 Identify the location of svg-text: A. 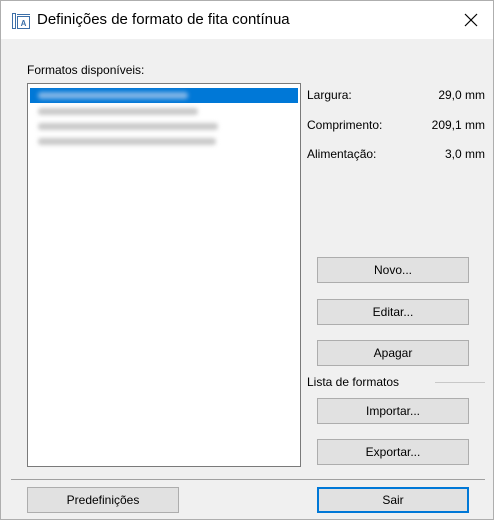
(24, 23).